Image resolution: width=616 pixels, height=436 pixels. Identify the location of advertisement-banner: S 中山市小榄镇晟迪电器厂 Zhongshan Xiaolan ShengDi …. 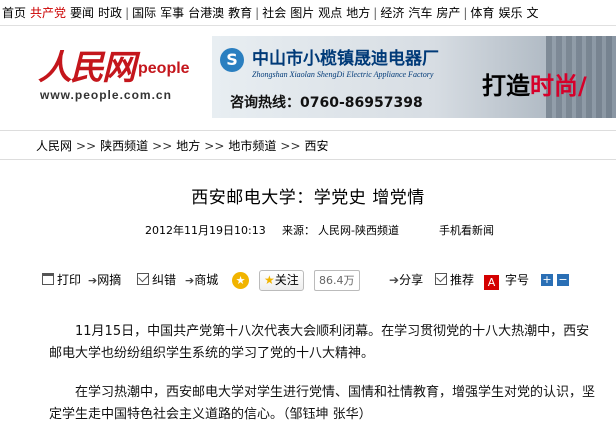
(414, 77).